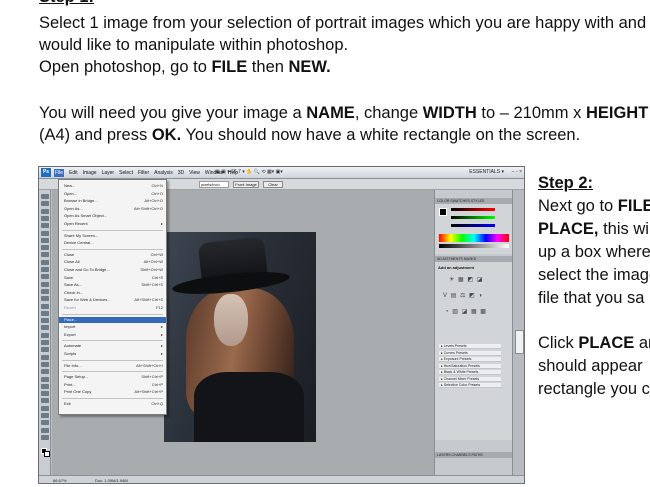 Image resolution: width=650 pixels, height=487 pixels. Describe the element at coordinates (112, 392) in the screenshot. I see `file-menu-item-print-one-copy: Print One Copy Alt+Shift+Ctrl+P` at that location.